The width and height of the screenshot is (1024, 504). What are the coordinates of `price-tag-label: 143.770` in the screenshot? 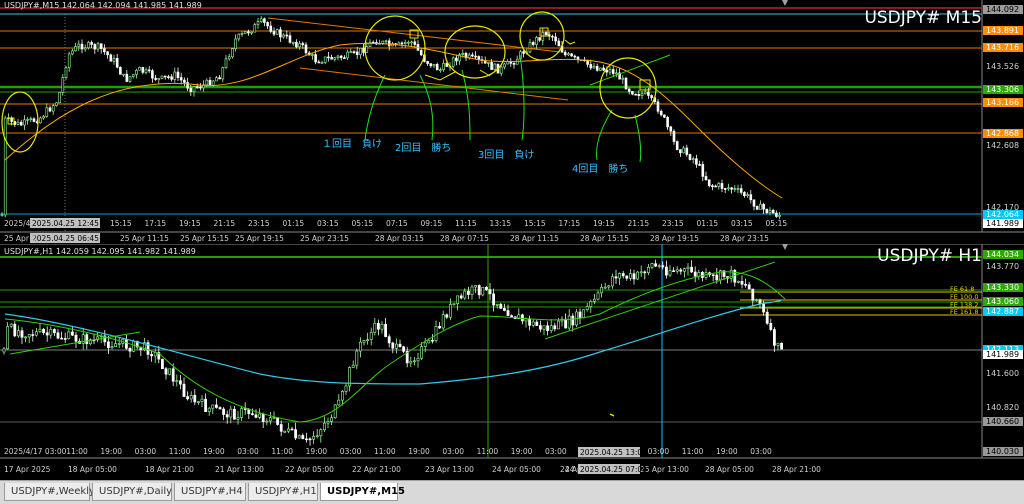 It's located at (1002, 266).